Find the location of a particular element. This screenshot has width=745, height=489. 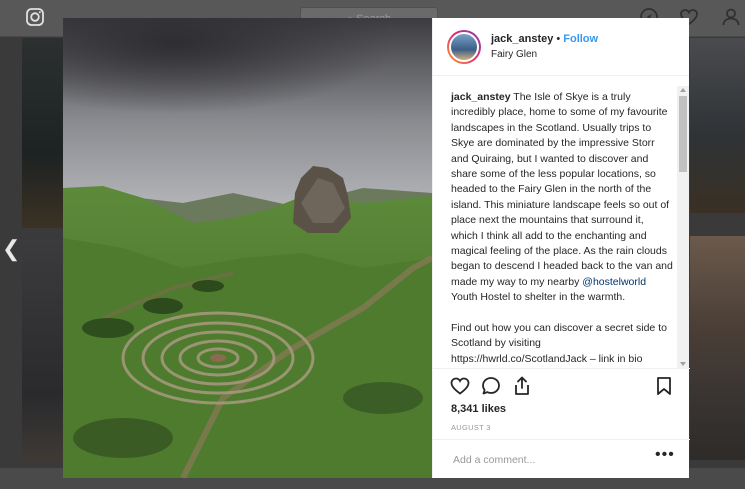

caption-scrollbar is located at coordinates (683, 227).